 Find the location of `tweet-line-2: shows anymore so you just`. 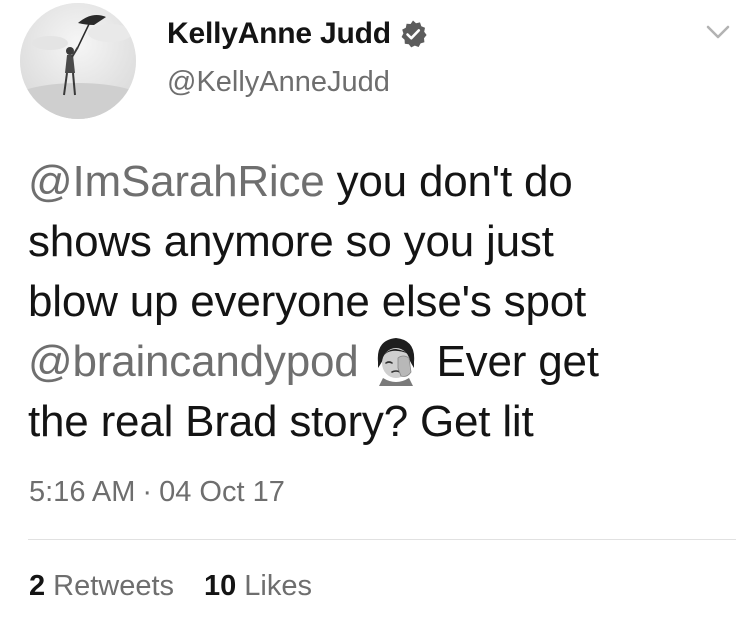

tweet-line-2: shows anymore so you just is located at coordinates (291, 241).